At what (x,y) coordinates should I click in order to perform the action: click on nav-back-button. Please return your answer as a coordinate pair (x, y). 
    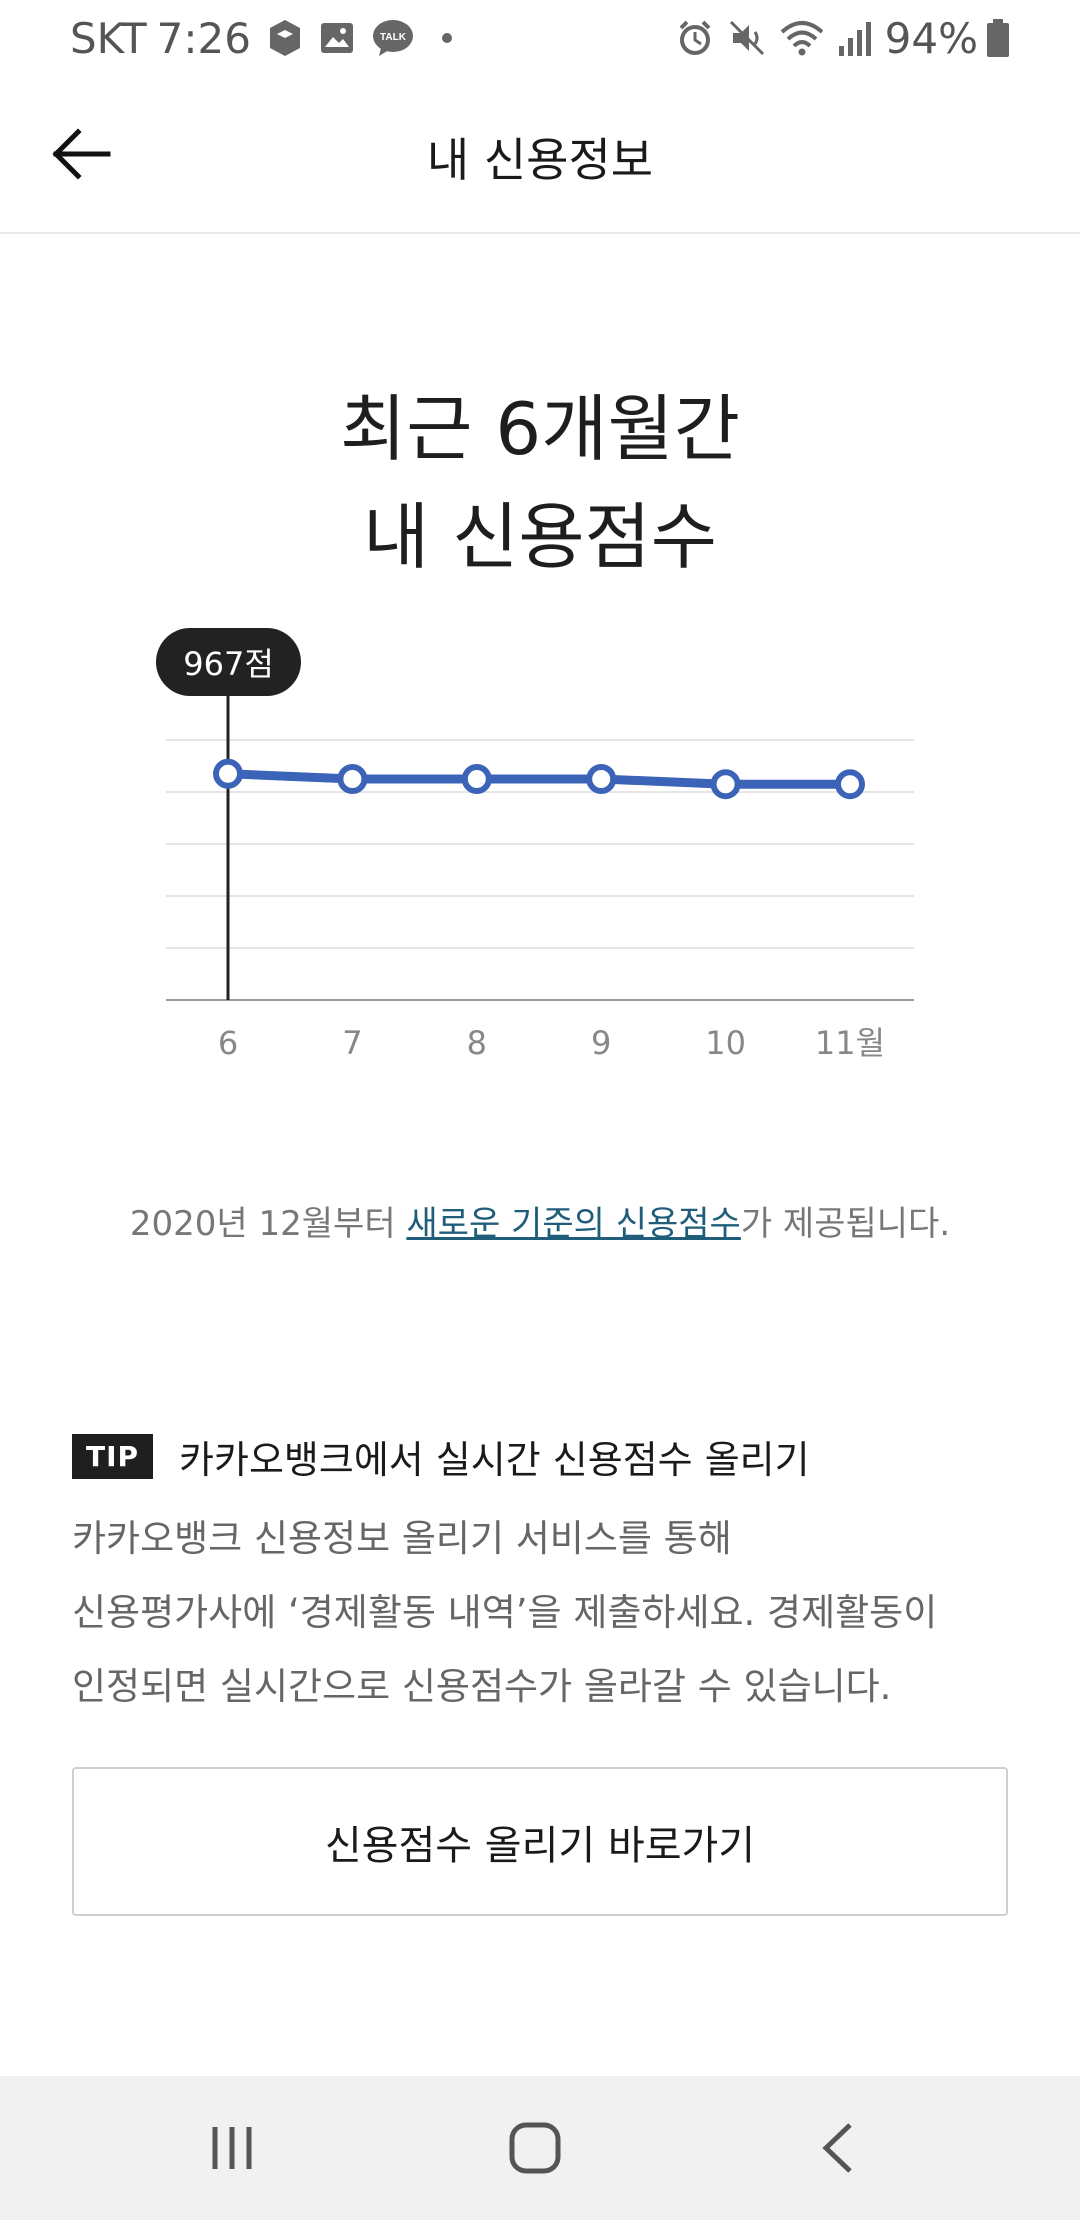
    Looking at the image, I should click on (838, 2148).